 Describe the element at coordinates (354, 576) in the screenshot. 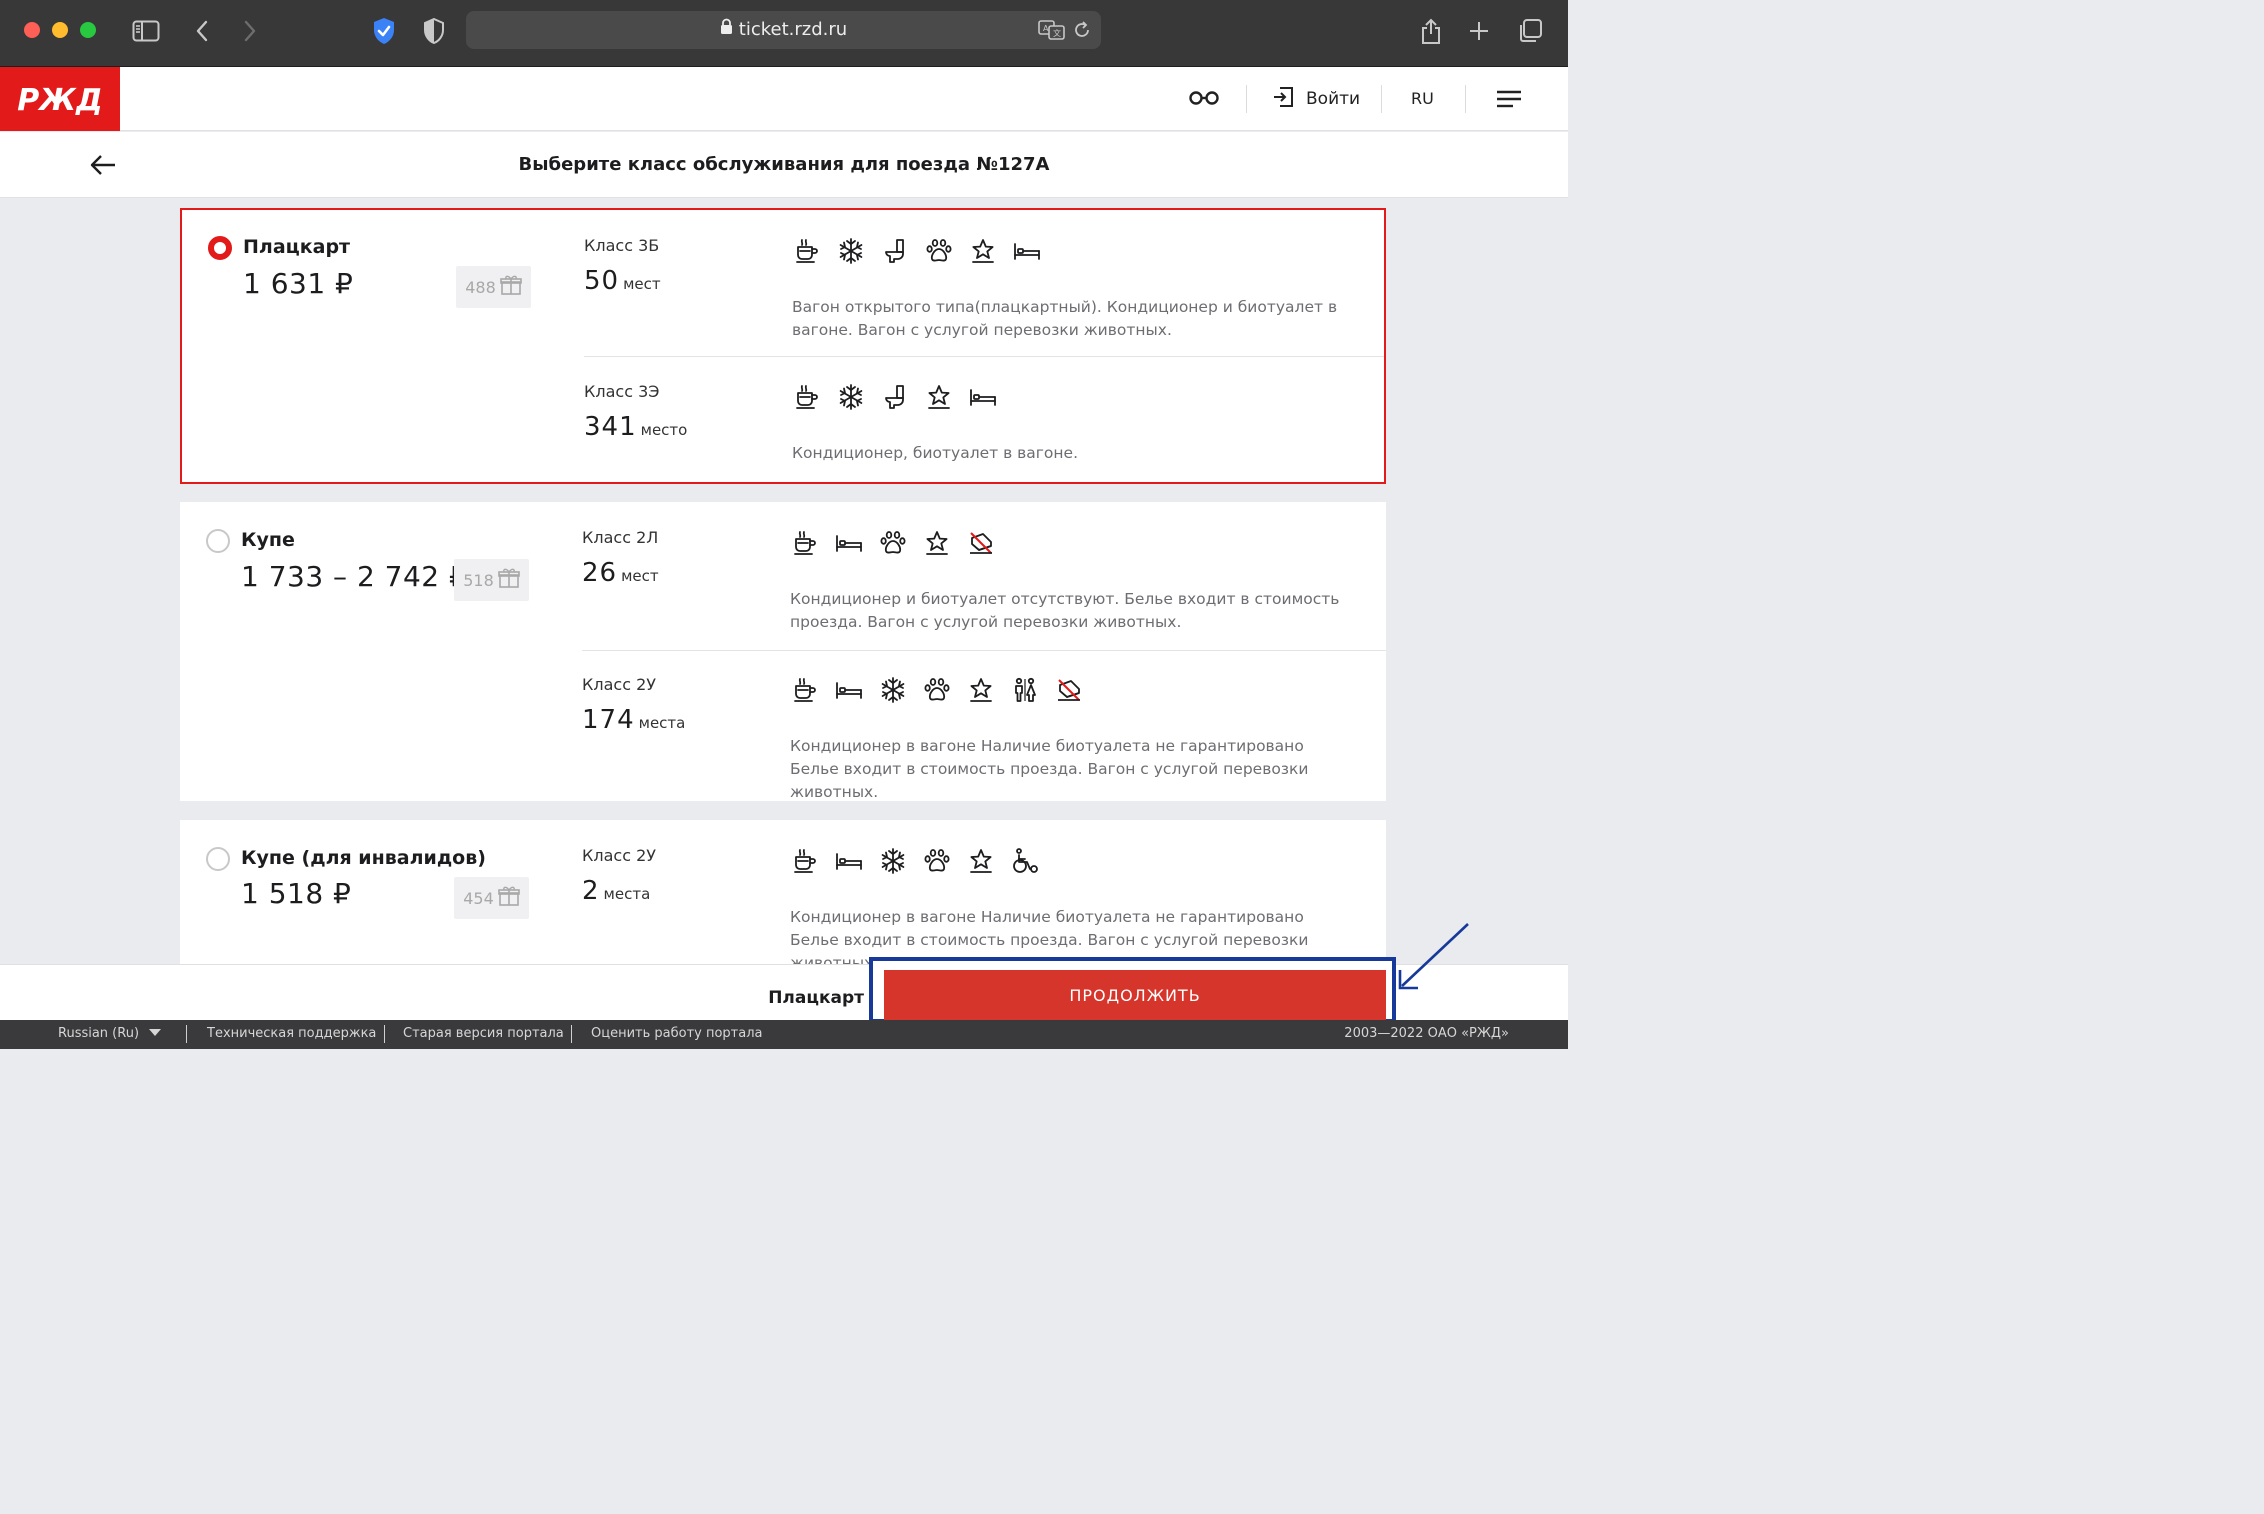

I see `class-price: 1 733 – 2 742 ₽` at that location.